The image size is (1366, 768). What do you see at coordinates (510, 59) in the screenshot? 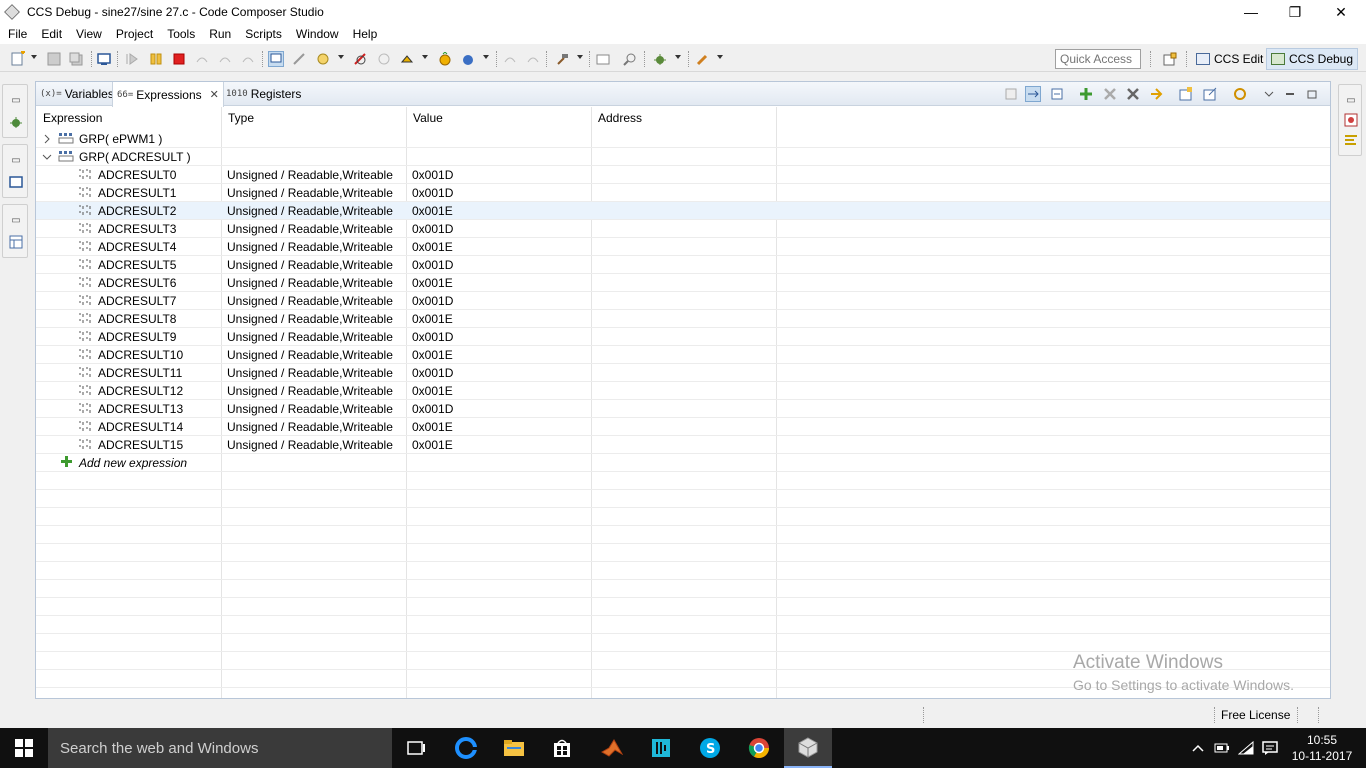
I see `step-back-icon` at bounding box center [510, 59].